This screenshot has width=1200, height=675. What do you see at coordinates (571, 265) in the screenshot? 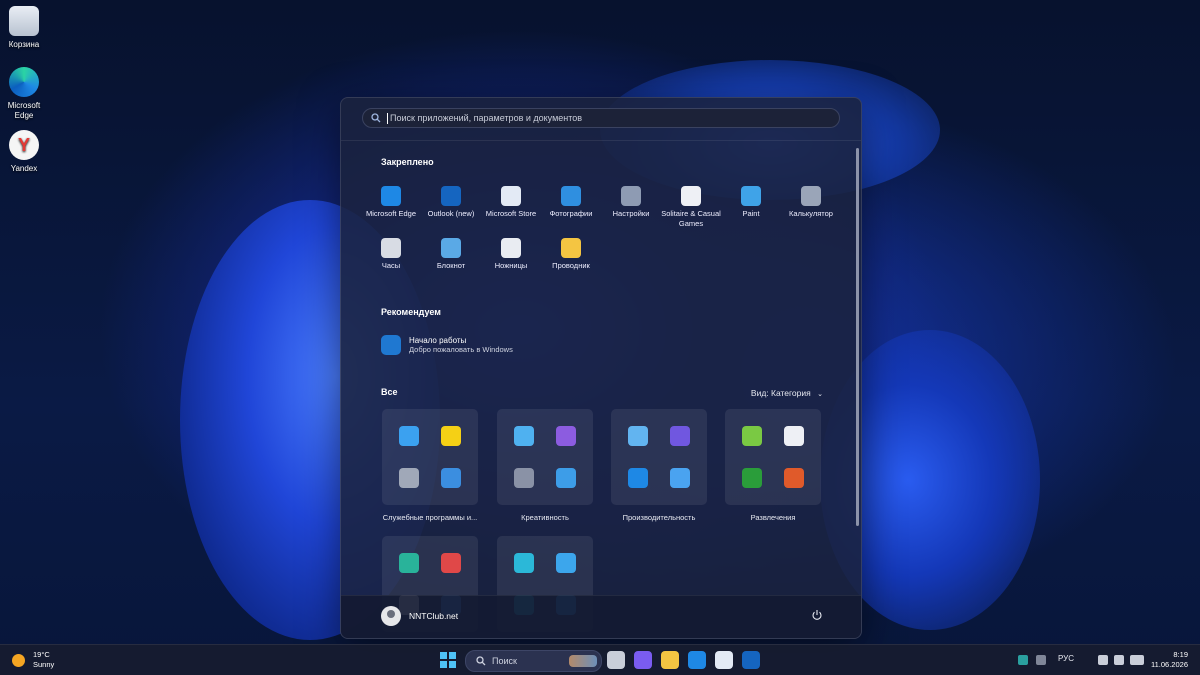
I see `pinned-app-label: Проводник` at bounding box center [571, 265].